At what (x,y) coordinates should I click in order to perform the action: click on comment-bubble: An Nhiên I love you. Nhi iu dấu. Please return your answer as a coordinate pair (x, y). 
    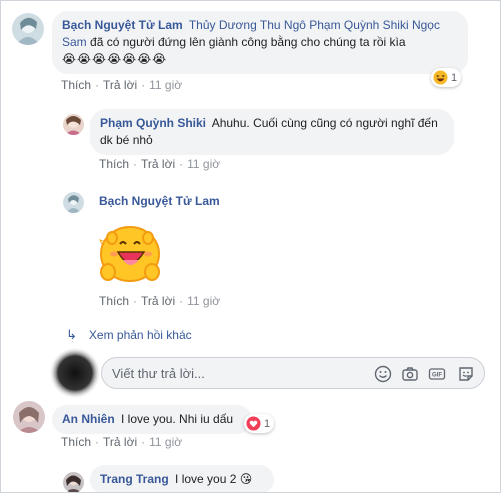
    Looking at the image, I should click on (152, 419).